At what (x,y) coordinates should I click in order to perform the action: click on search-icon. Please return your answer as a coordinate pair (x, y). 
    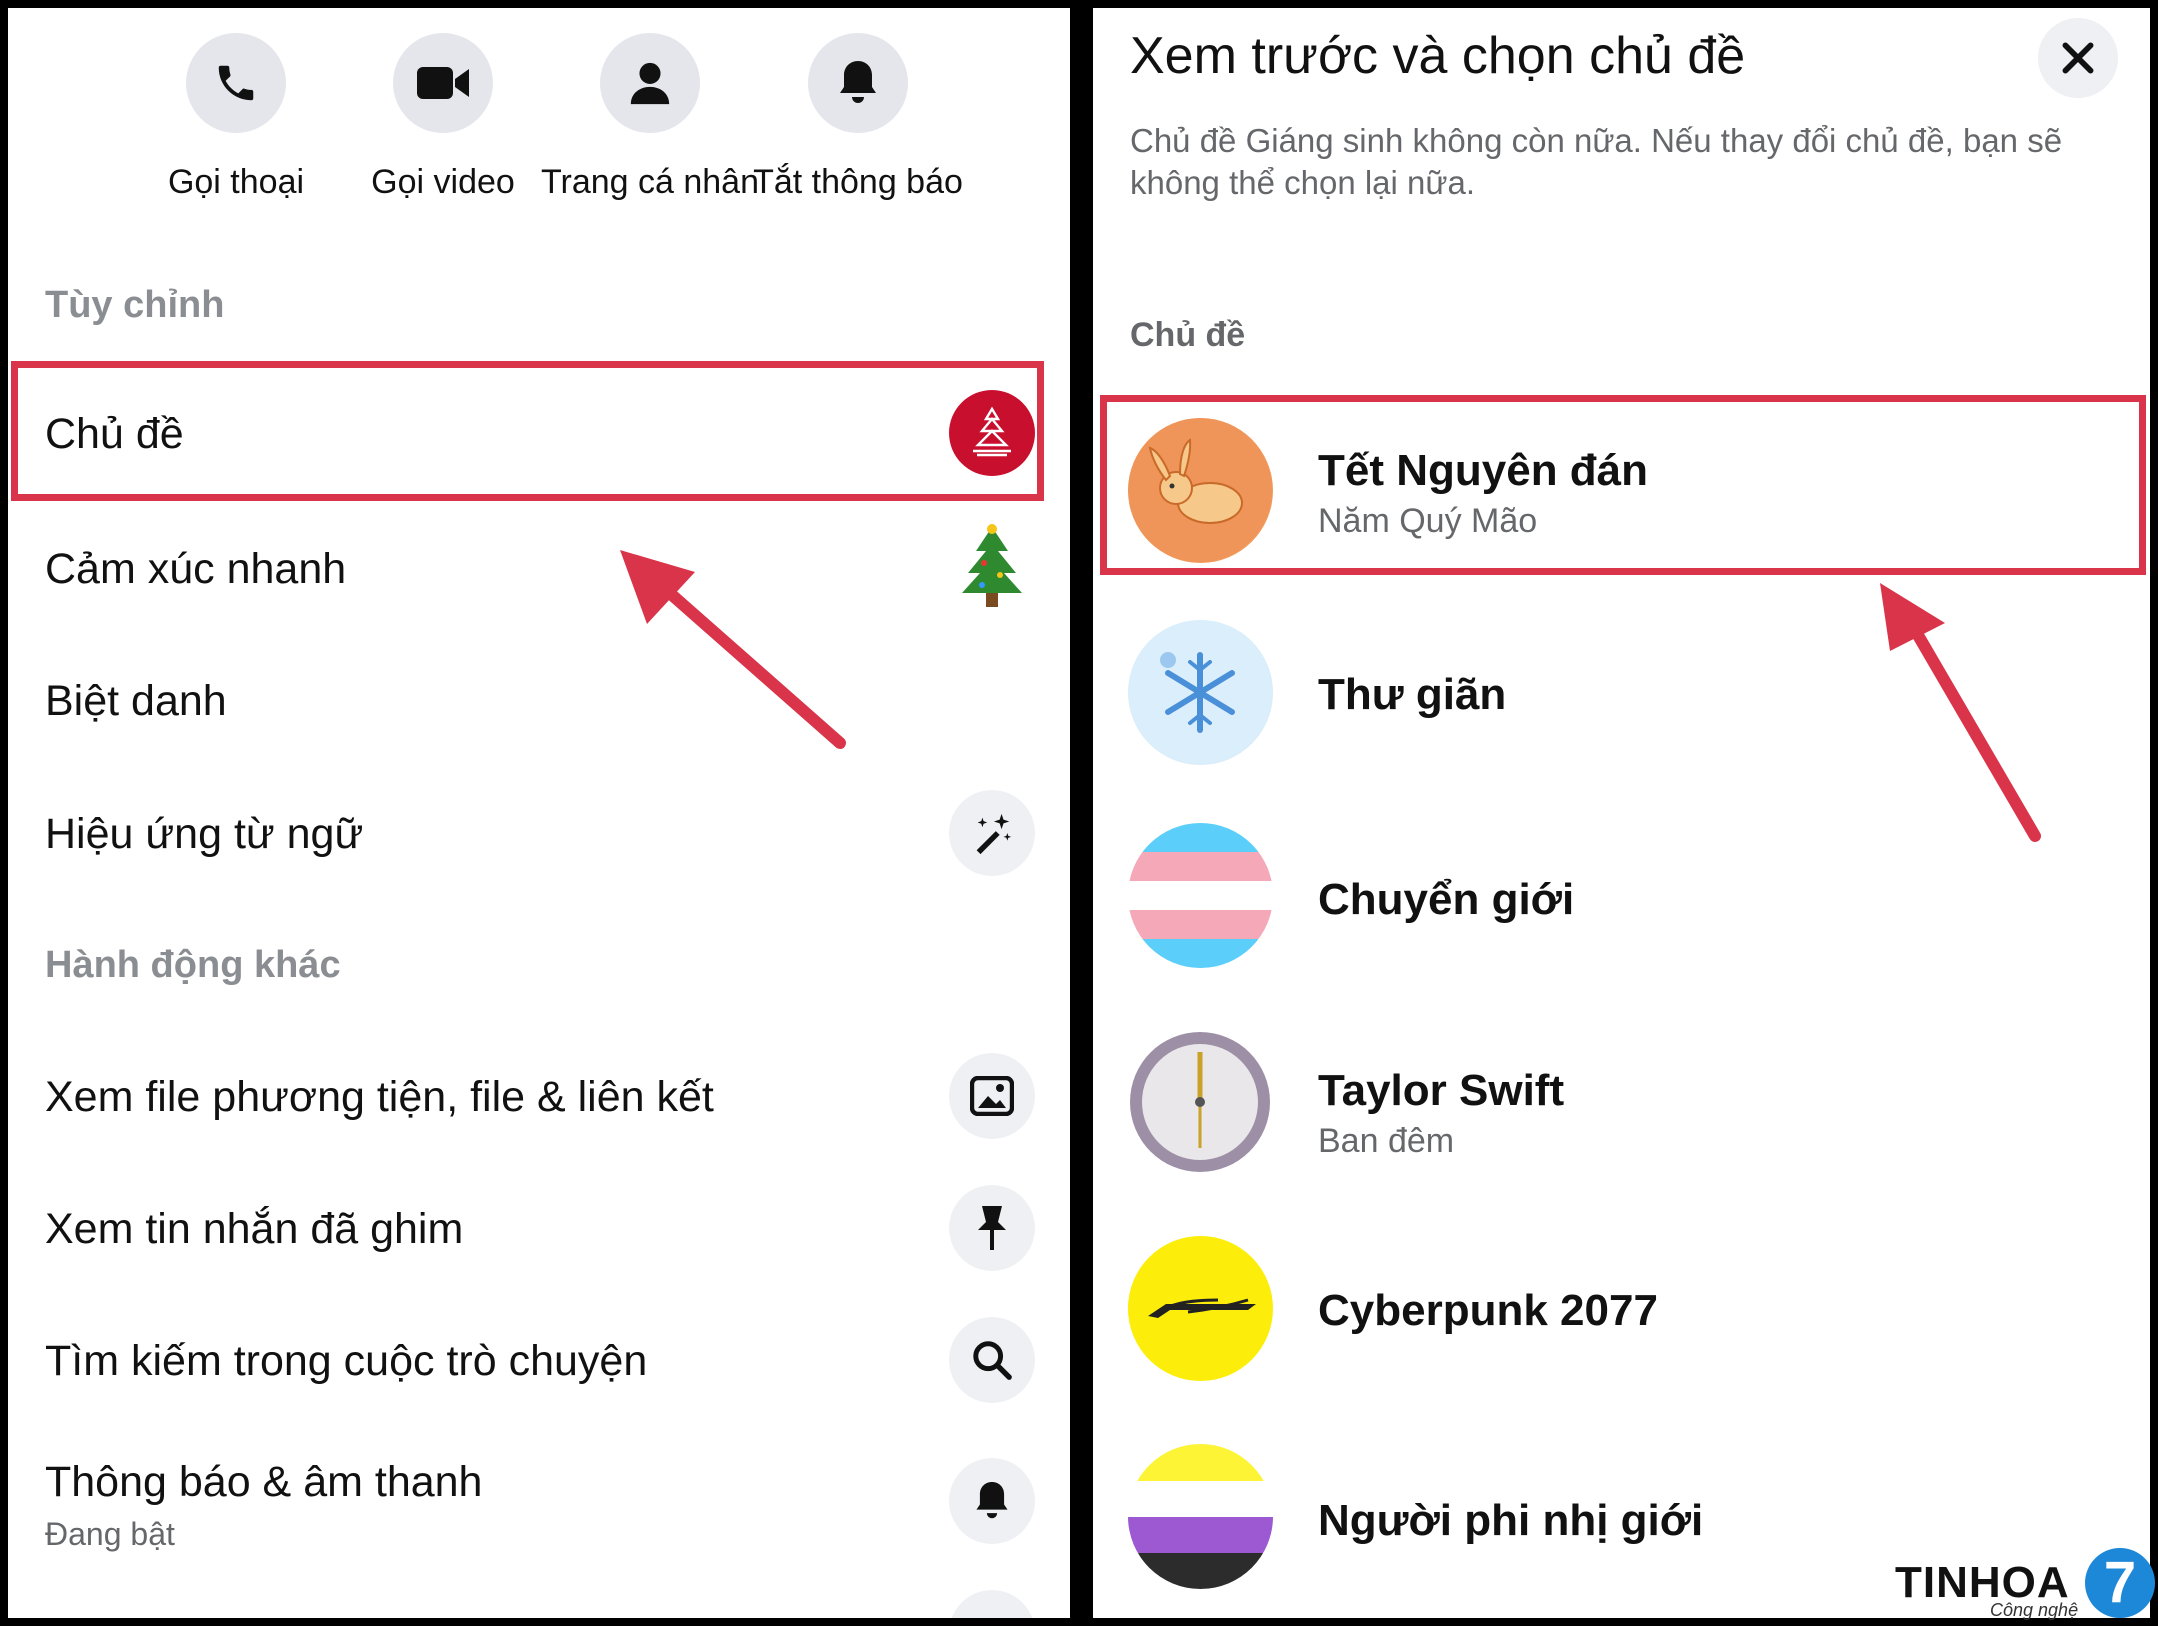
    Looking at the image, I should click on (992, 1360).